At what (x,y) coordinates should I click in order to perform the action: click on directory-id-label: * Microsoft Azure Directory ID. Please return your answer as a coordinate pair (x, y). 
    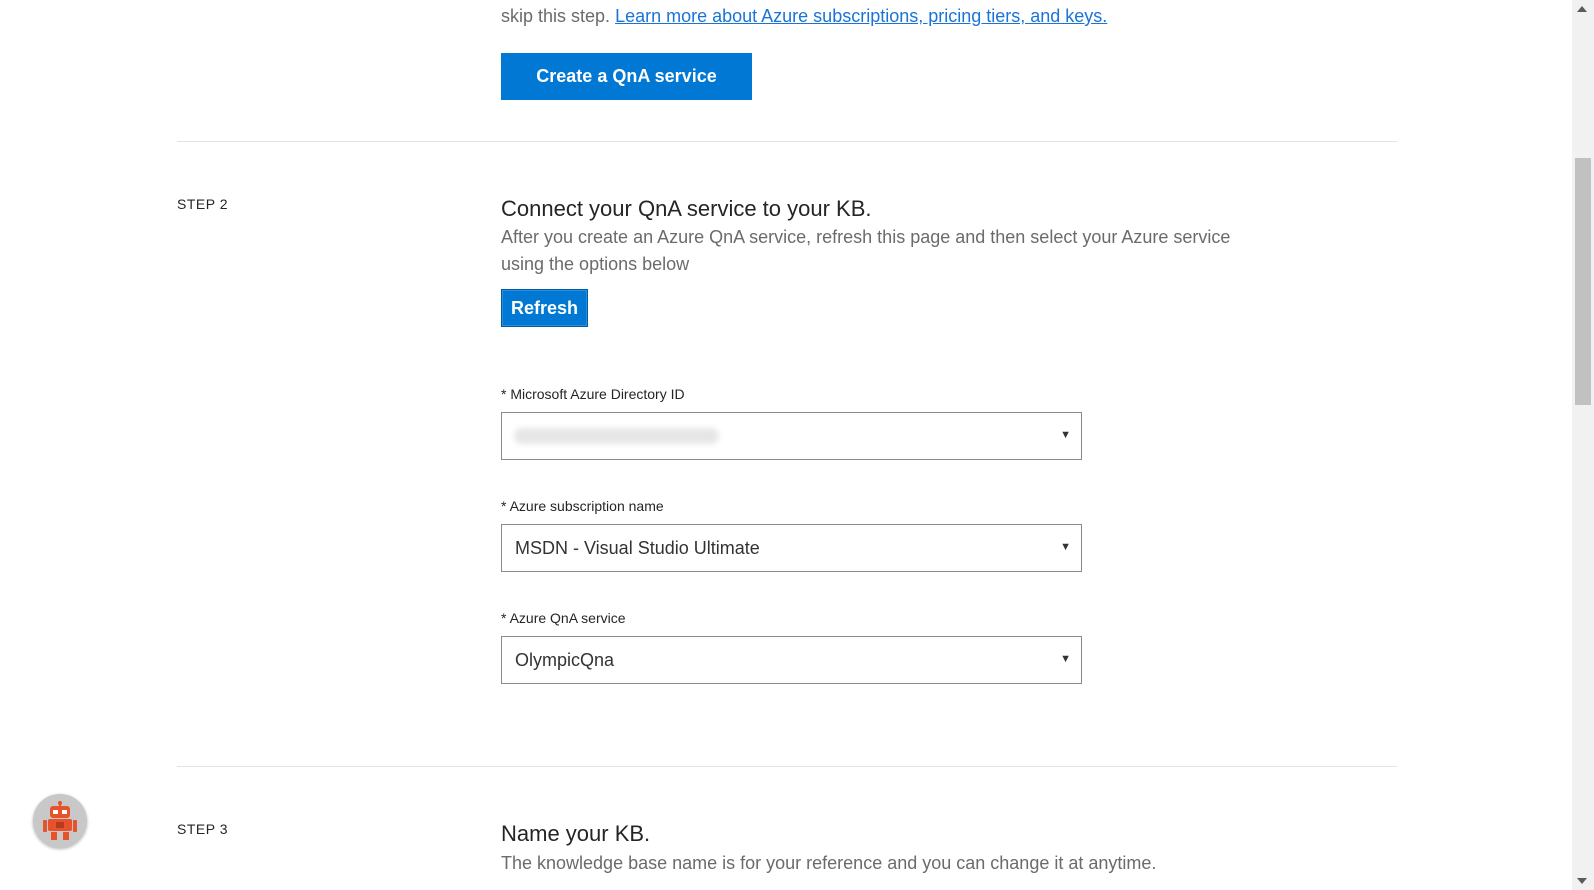
    Looking at the image, I should click on (593, 394).